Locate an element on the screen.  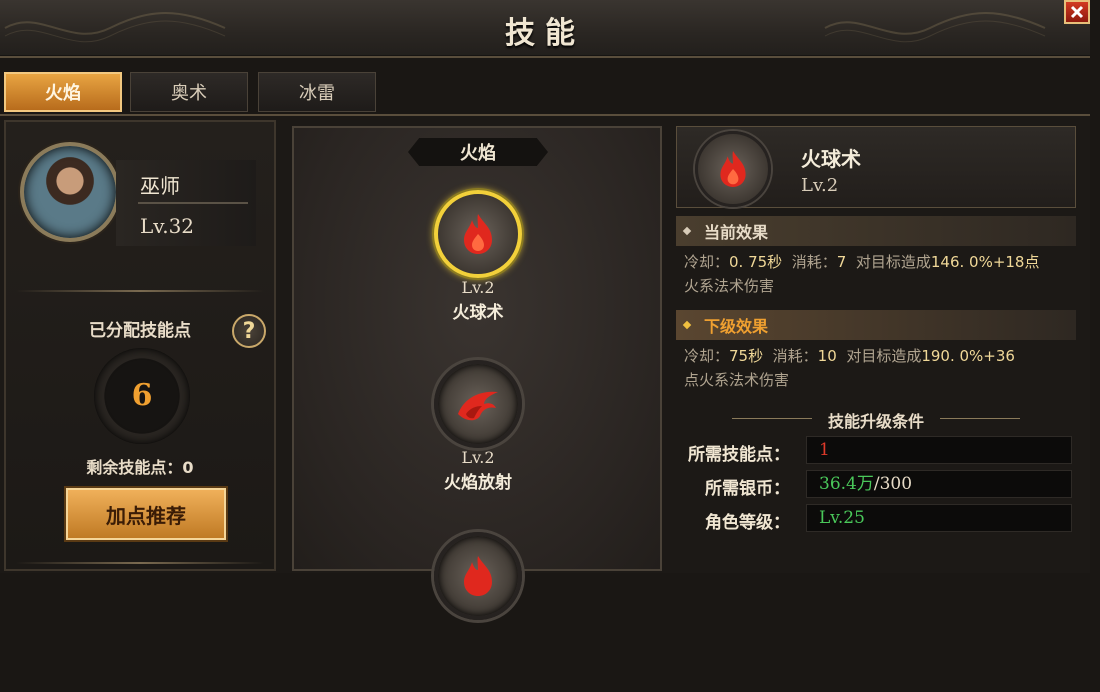
skill-name: 火球术 is located at coordinates (478, 313).